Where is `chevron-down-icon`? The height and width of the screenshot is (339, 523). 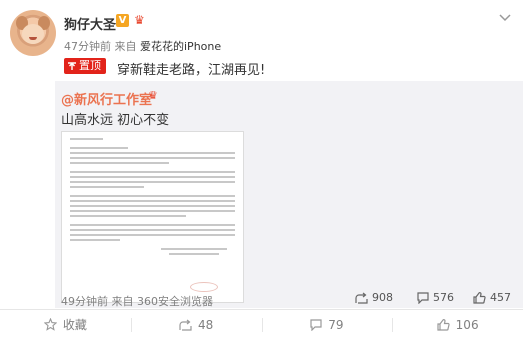 chevron-down-icon is located at coordinates (505, 19).